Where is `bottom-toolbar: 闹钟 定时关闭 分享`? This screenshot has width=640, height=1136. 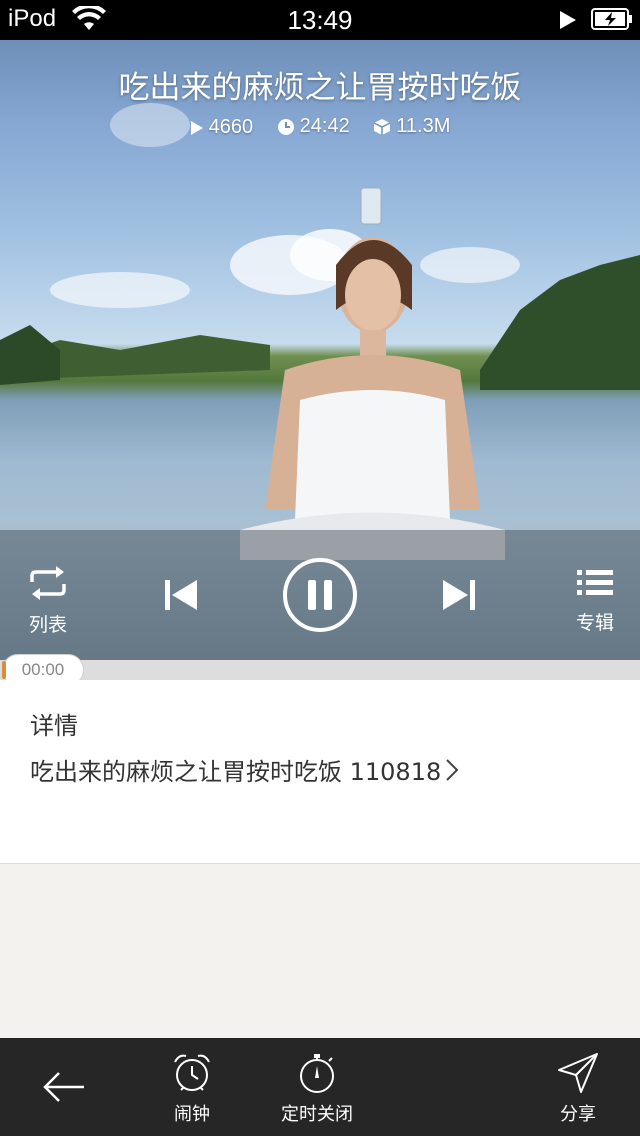 bottom-toolbar: 闹钟 定时关闭 分享 is located at coordinates (320, 1087).